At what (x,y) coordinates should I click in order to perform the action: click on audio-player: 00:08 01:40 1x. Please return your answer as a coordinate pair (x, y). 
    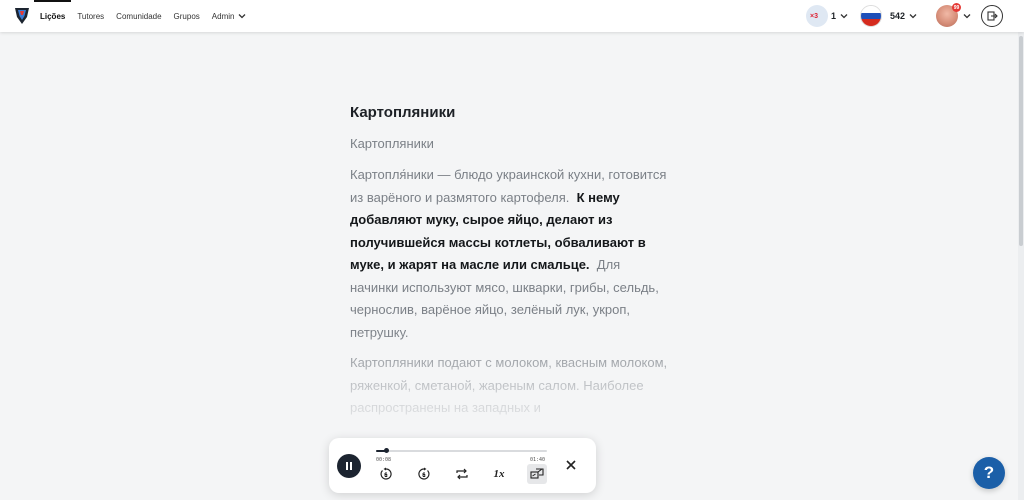
    Looking at the image, I should click on (462, 465).